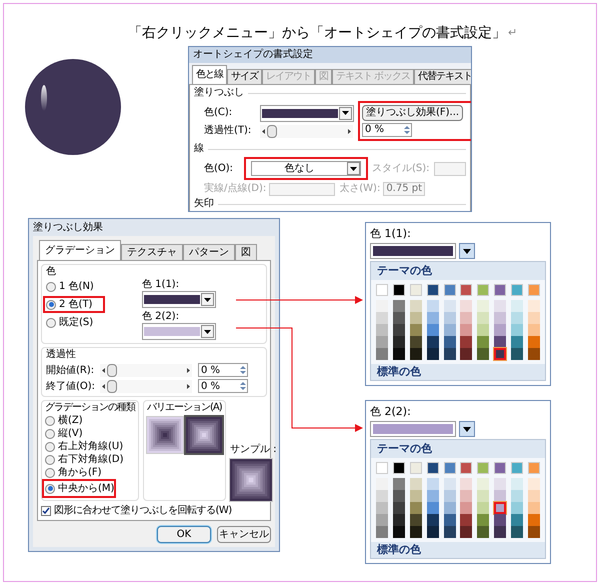  Describe the element at coordinates (112, 370) in the screenshot. I see `slider-thumb` at that location.